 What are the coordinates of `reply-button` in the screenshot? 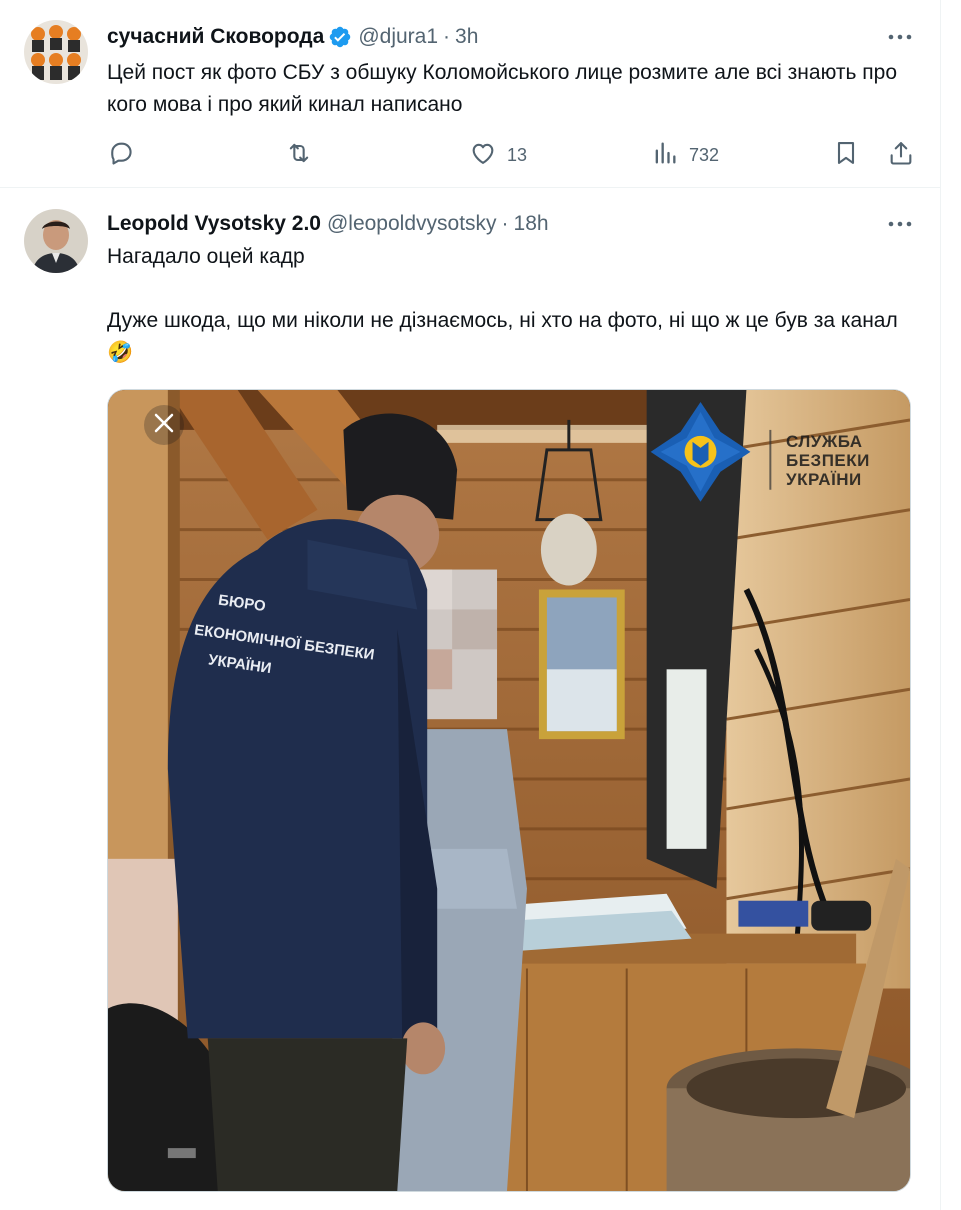 It's located at (121, 155).